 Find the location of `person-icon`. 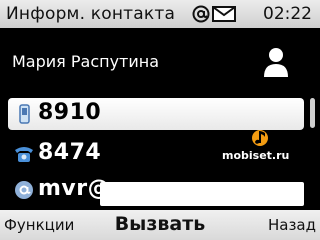

person-icon is located at coordinates (276, 62).